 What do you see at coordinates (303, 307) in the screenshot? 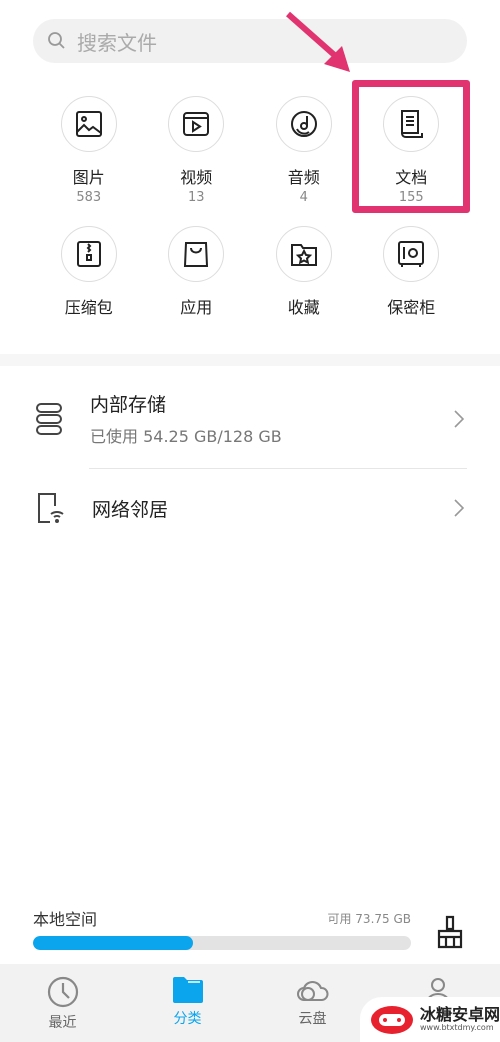
I see `category-label: 收藏` at bounding box center [303, 307].